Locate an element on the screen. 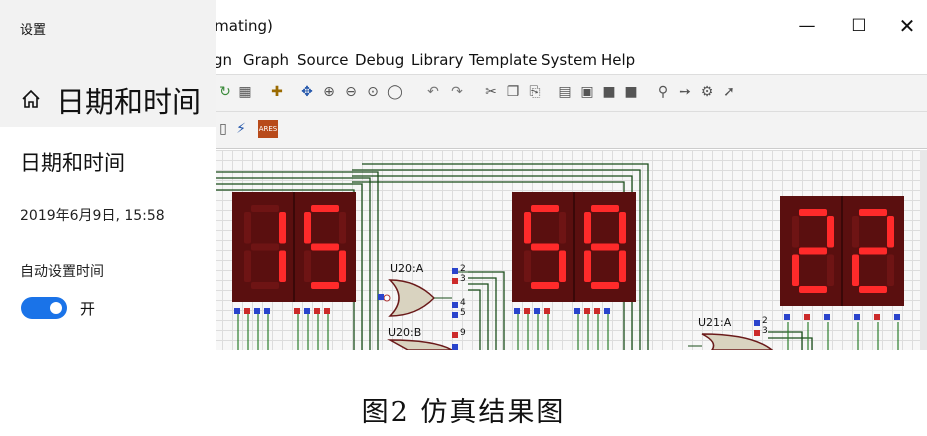 The image size is (927, 436). block-delete-icon: ■ is located at coordinates (631, 92).